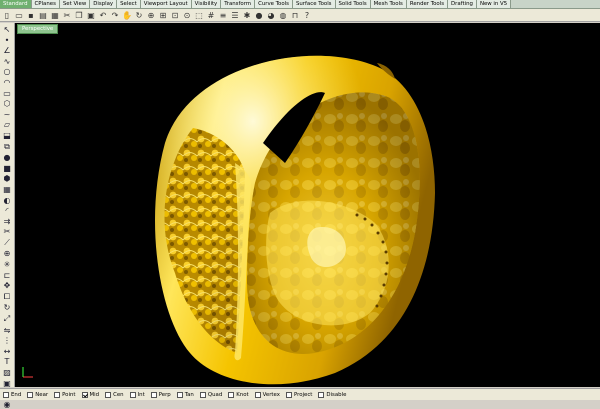 Image resolution: width=600 pixels, height=409 pixels. Describe the element at coordinates (7, 372) in the screenshot. I see `hatch-icon: ▨` at that location.